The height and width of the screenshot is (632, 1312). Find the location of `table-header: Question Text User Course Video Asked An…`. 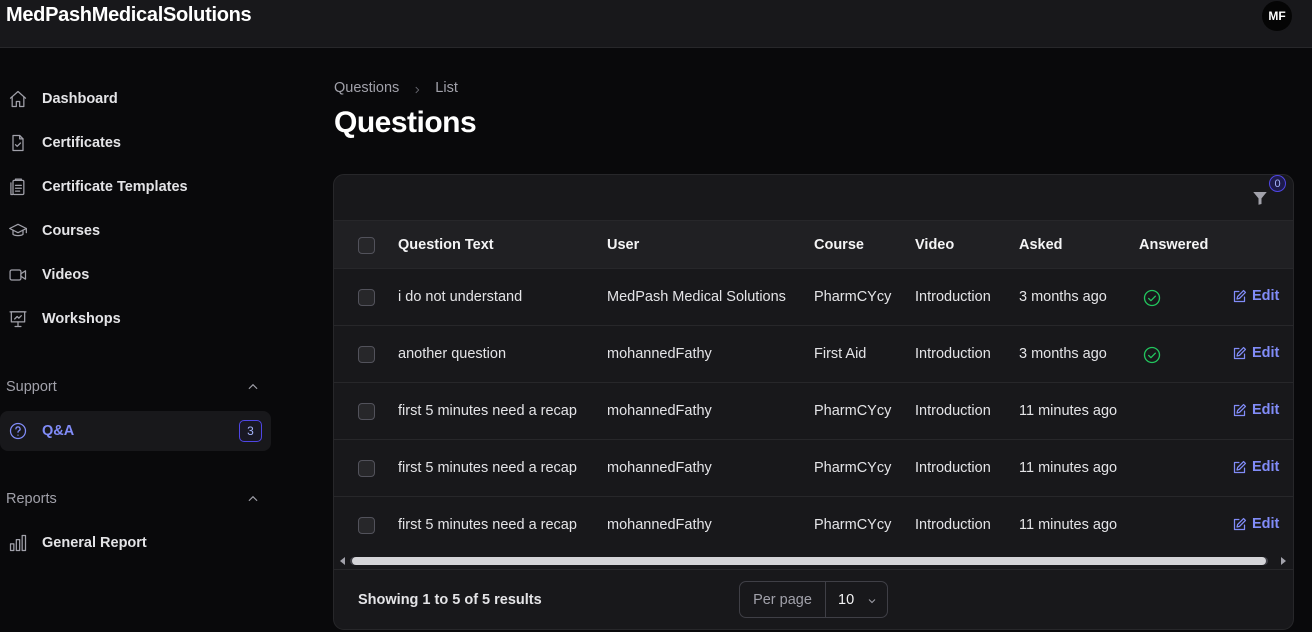

table-header: Question Text User Course Video Asked An… is located at coordinates (813, 244).